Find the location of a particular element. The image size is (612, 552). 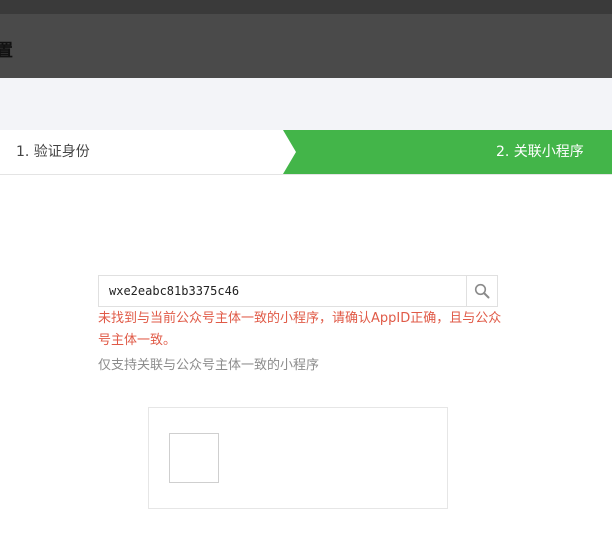

appid-search-box is located at coordinates (298, 291).